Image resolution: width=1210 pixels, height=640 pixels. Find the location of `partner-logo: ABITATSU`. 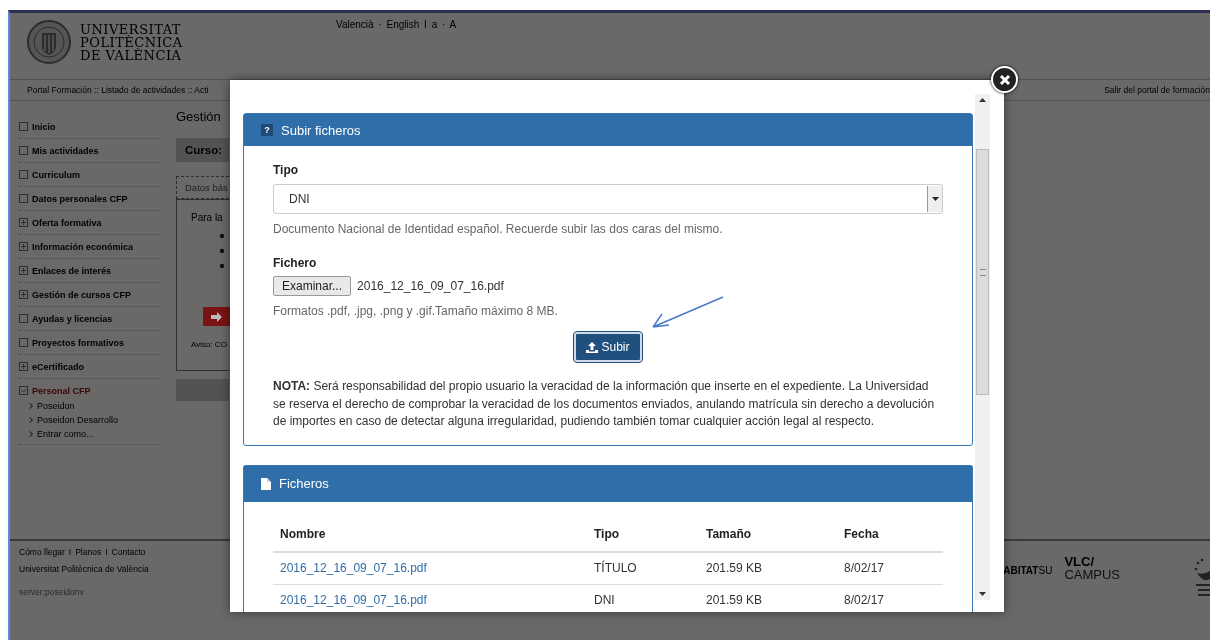

partner-logo: ABITATSU is located at coordinates (1027, 570).